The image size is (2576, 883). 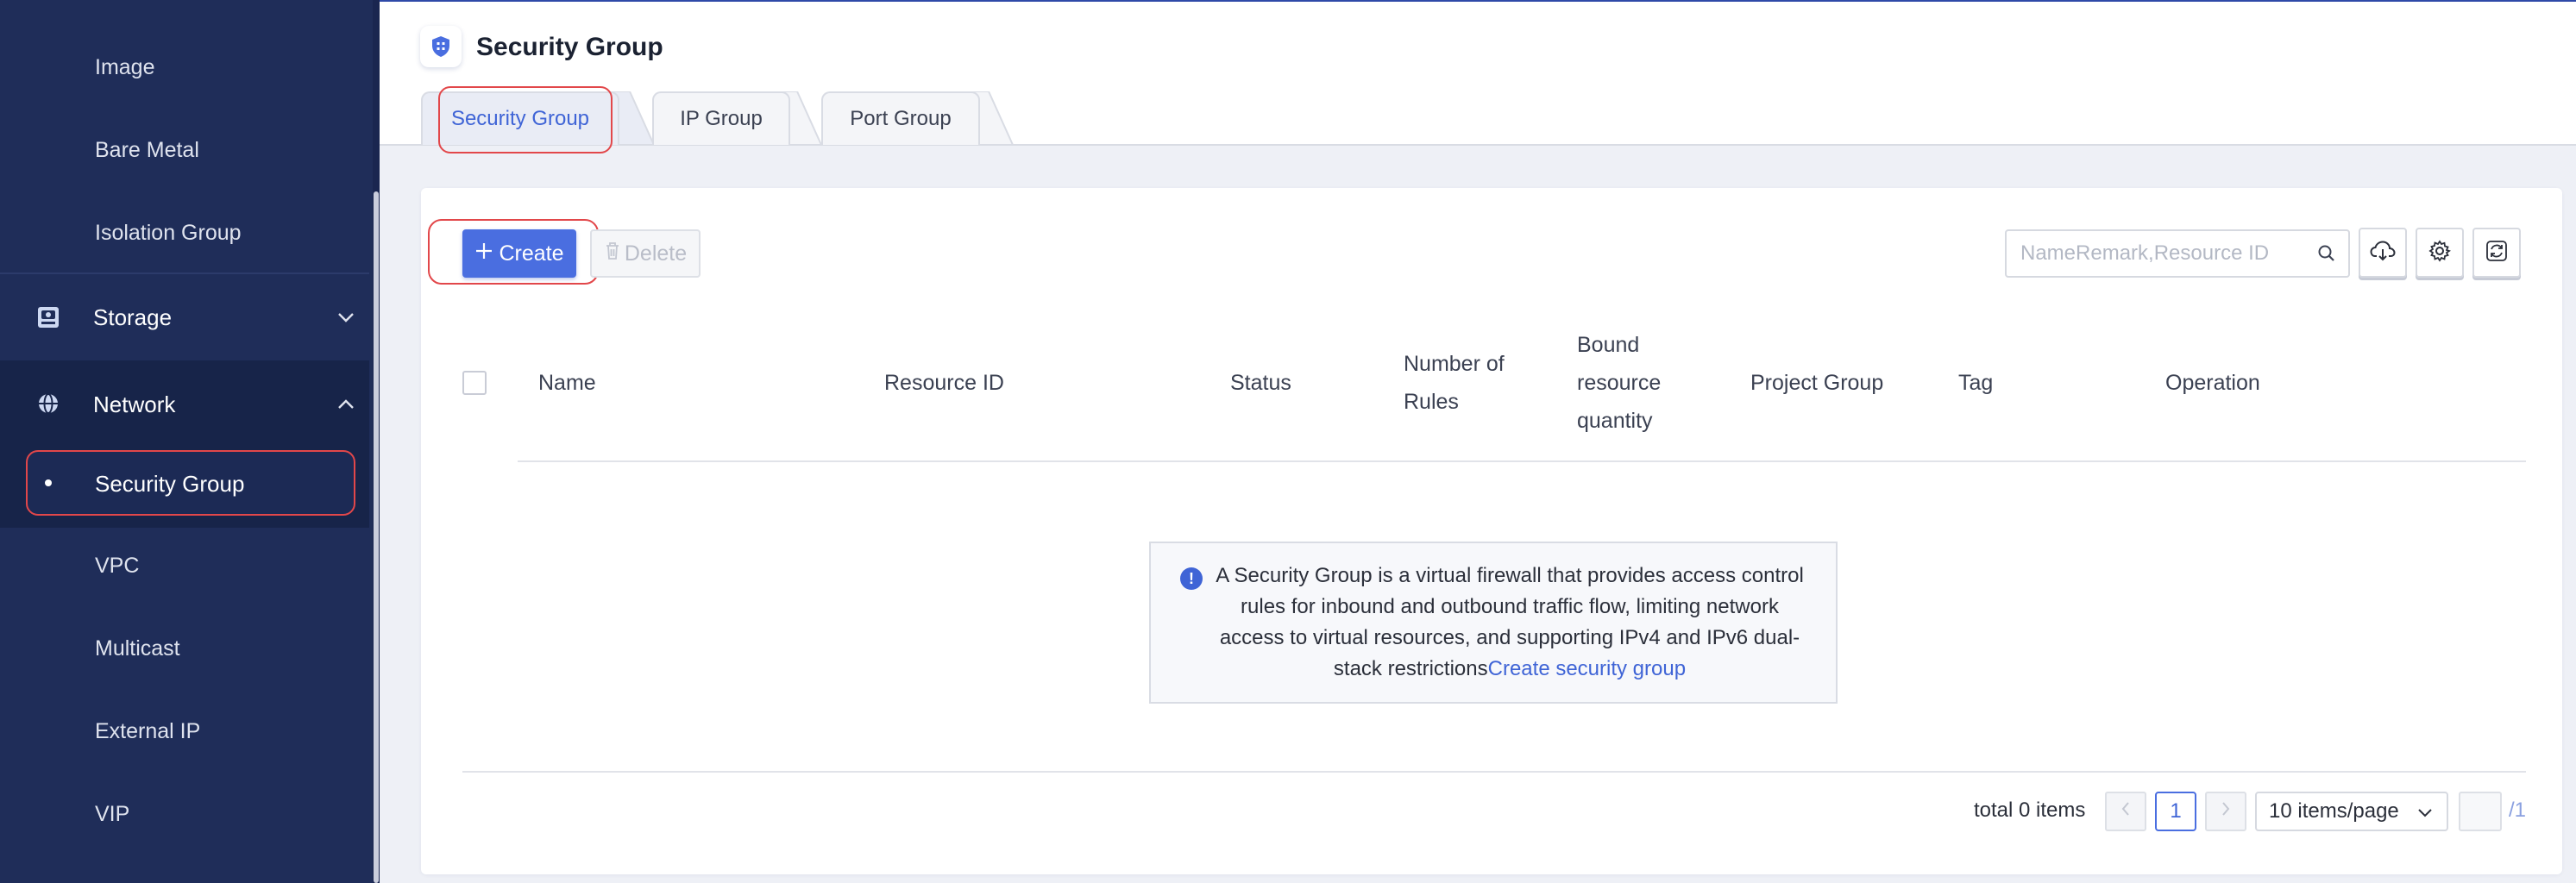 I want to click on page-number-current: 1, so click(x=2175, y=811).